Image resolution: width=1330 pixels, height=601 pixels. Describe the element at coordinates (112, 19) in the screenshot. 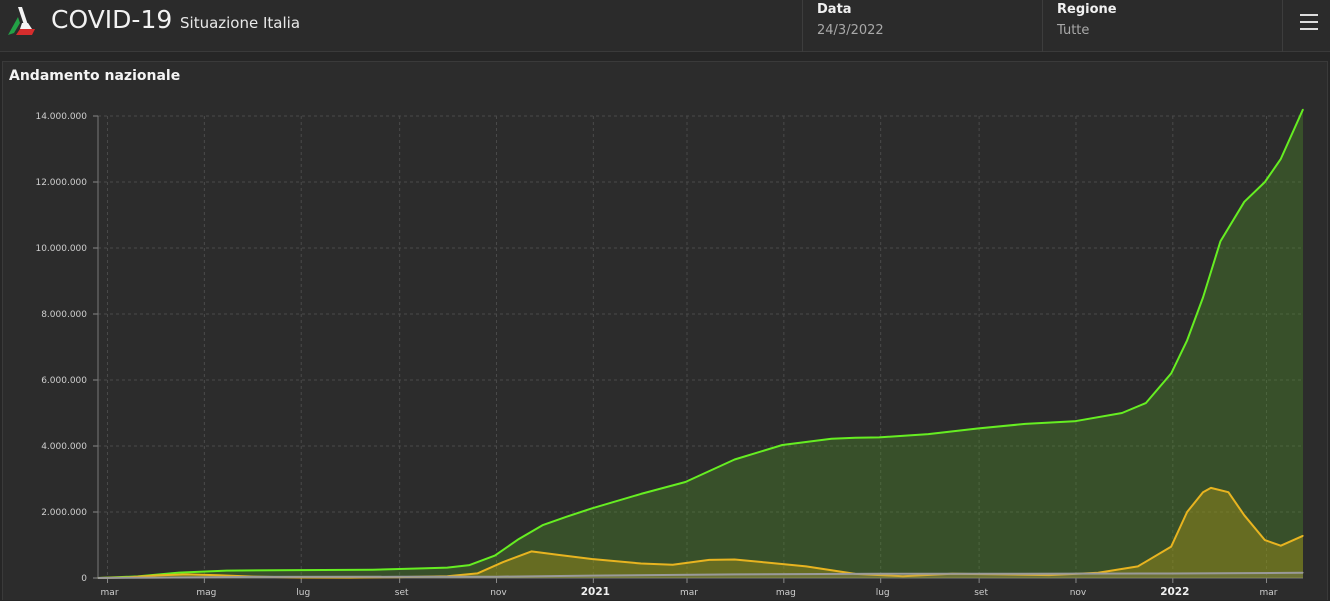

I see `app-title: COVID-19` at that location.